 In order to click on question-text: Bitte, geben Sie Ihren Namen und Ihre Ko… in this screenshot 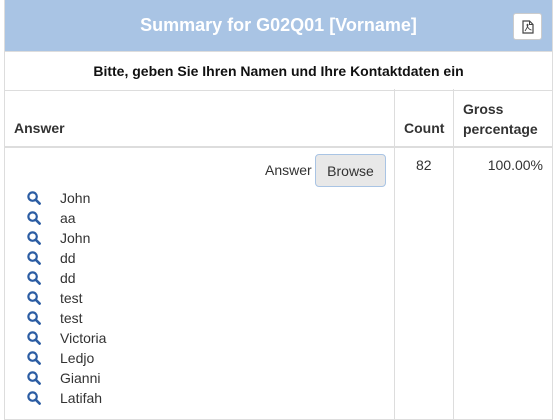, I will do `click(278, 71)`.